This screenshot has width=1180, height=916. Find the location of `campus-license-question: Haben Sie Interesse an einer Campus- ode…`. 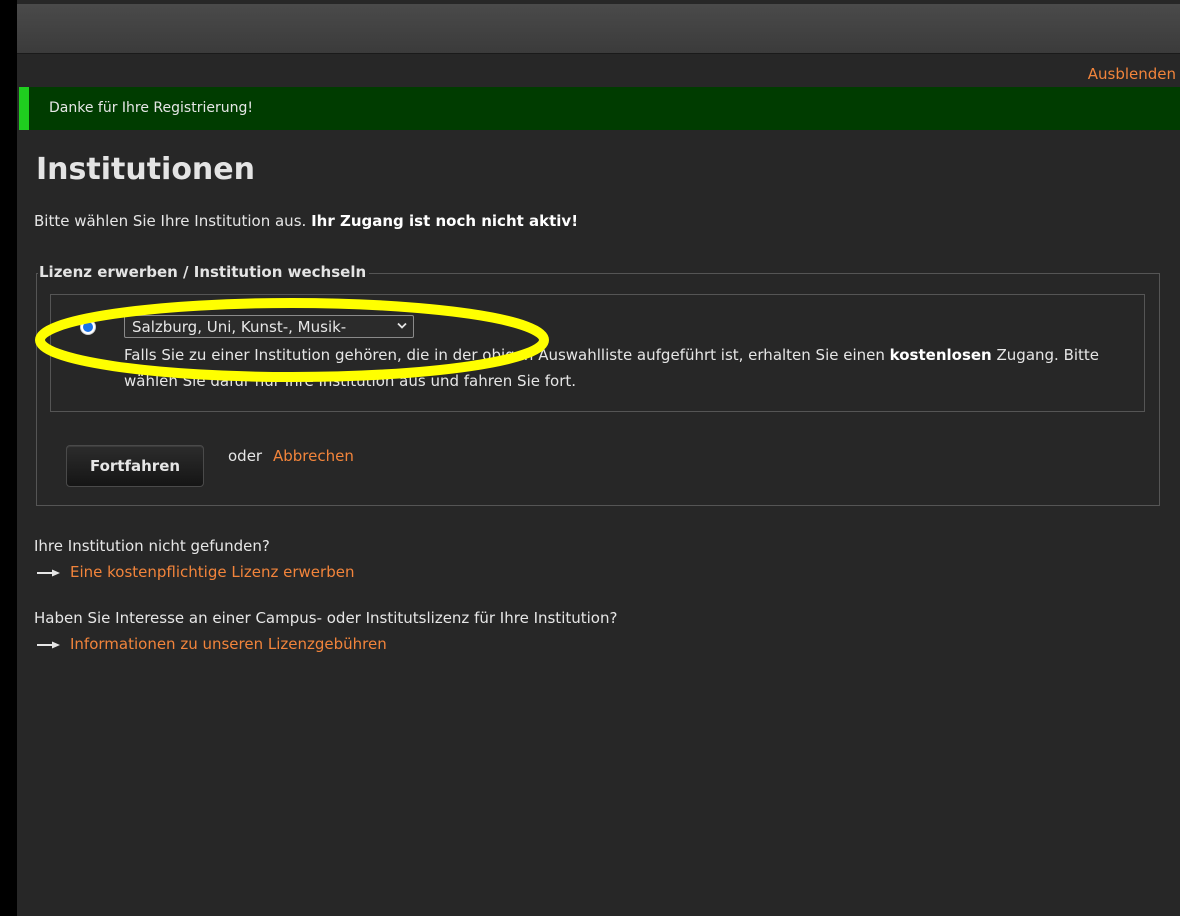

campus-license-question: Haben Sie Interesse an einer Campus- ode… is located at coordinates (326, 618).